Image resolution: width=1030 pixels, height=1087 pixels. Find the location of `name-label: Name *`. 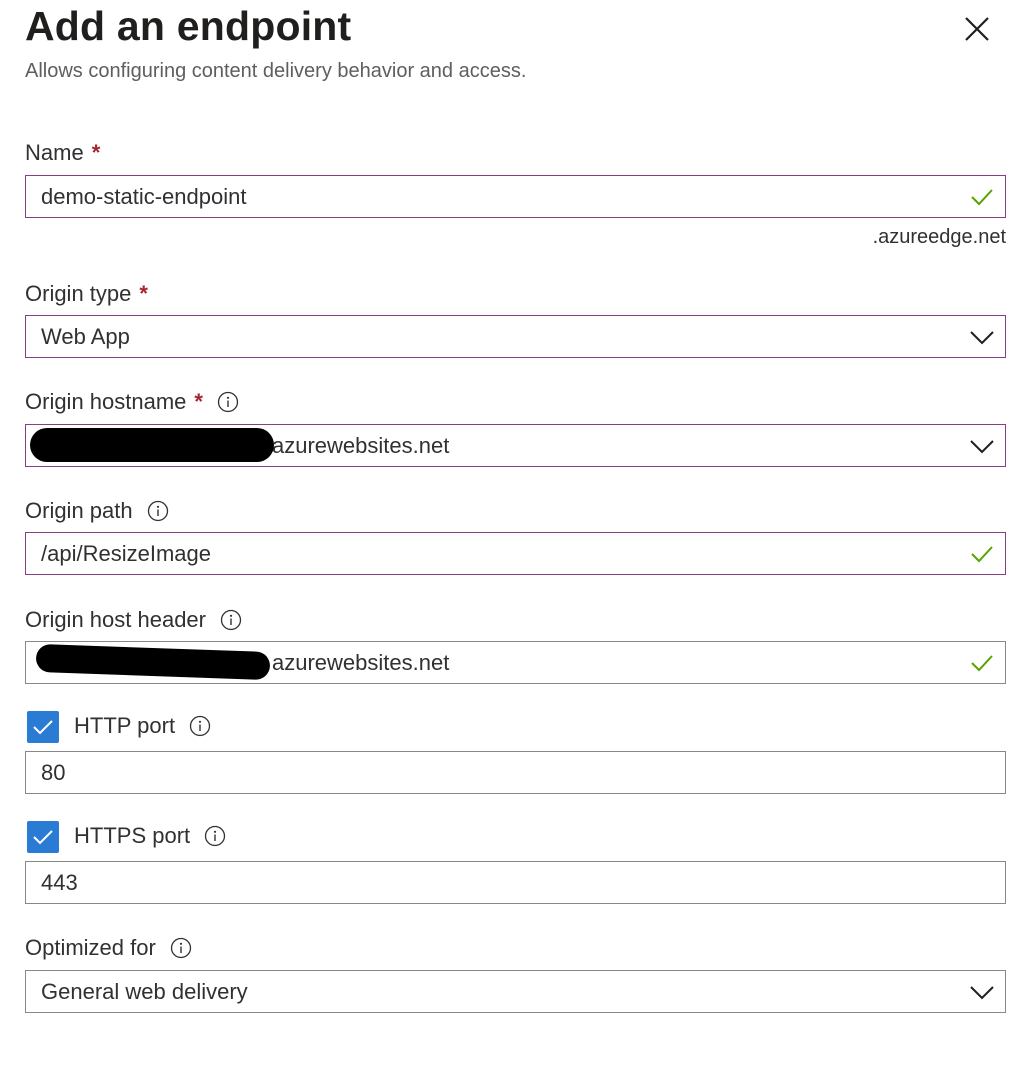

name-label: Name * is located at coordinates (62, 153).